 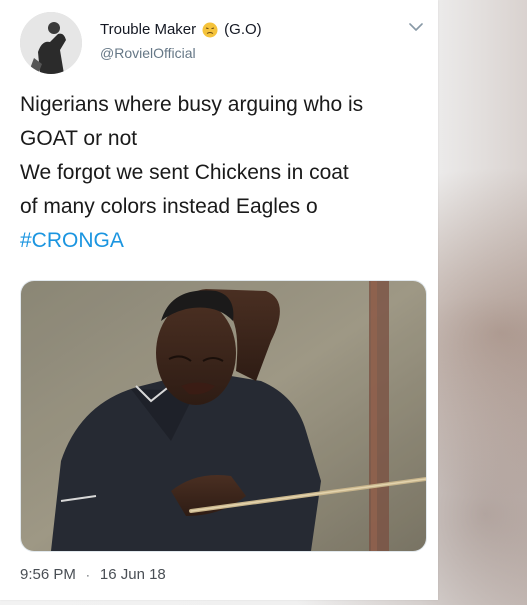 What do you see at coordinates (243, 29) in the screenshot?
I see `name-suffix: (G.O)` at bounding box center [243, 29].